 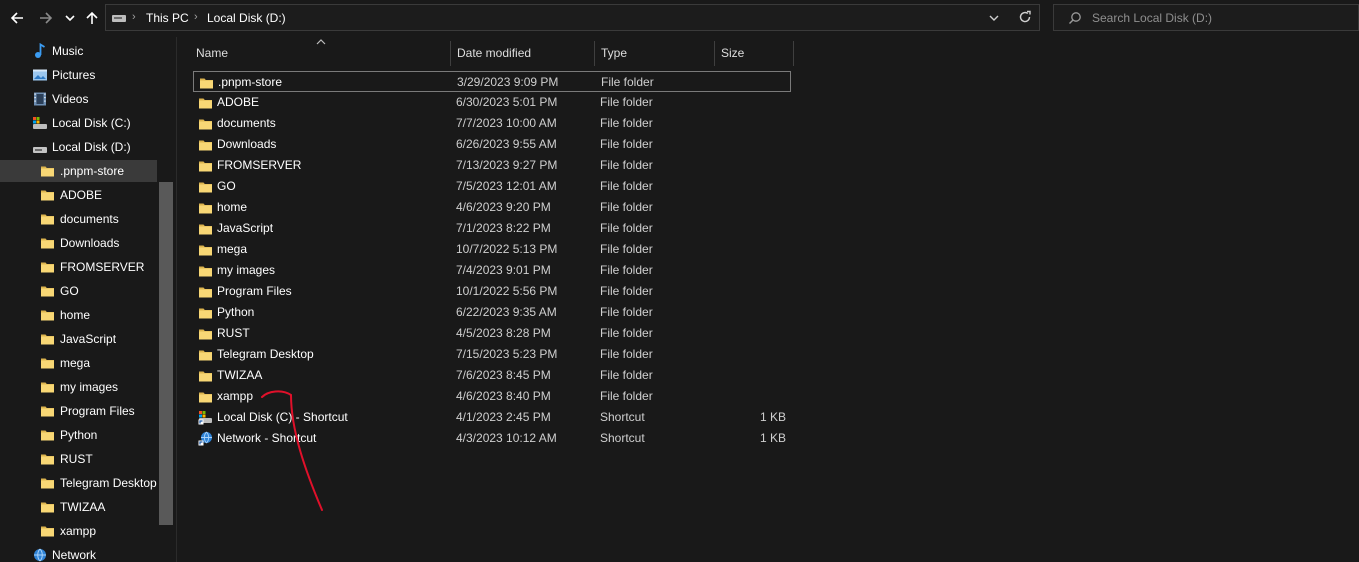 I want to click on column-header-type: Type, so click(x=654, y=54).